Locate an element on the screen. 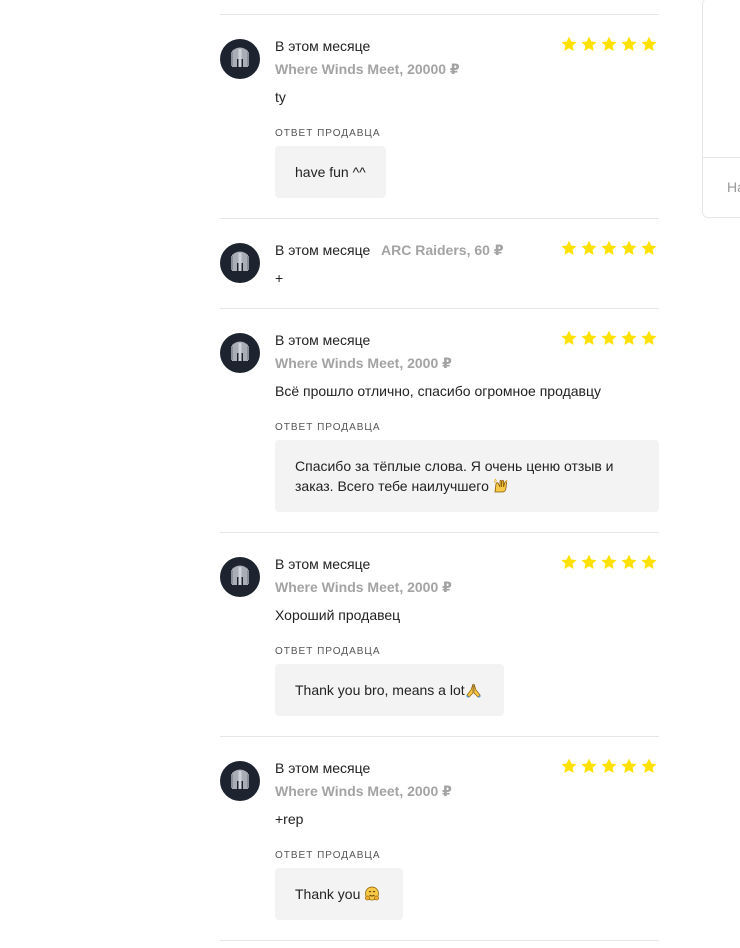 The width and height of the screenshot is (740, 948). review-text: ty is located at coordinates (280, 97).